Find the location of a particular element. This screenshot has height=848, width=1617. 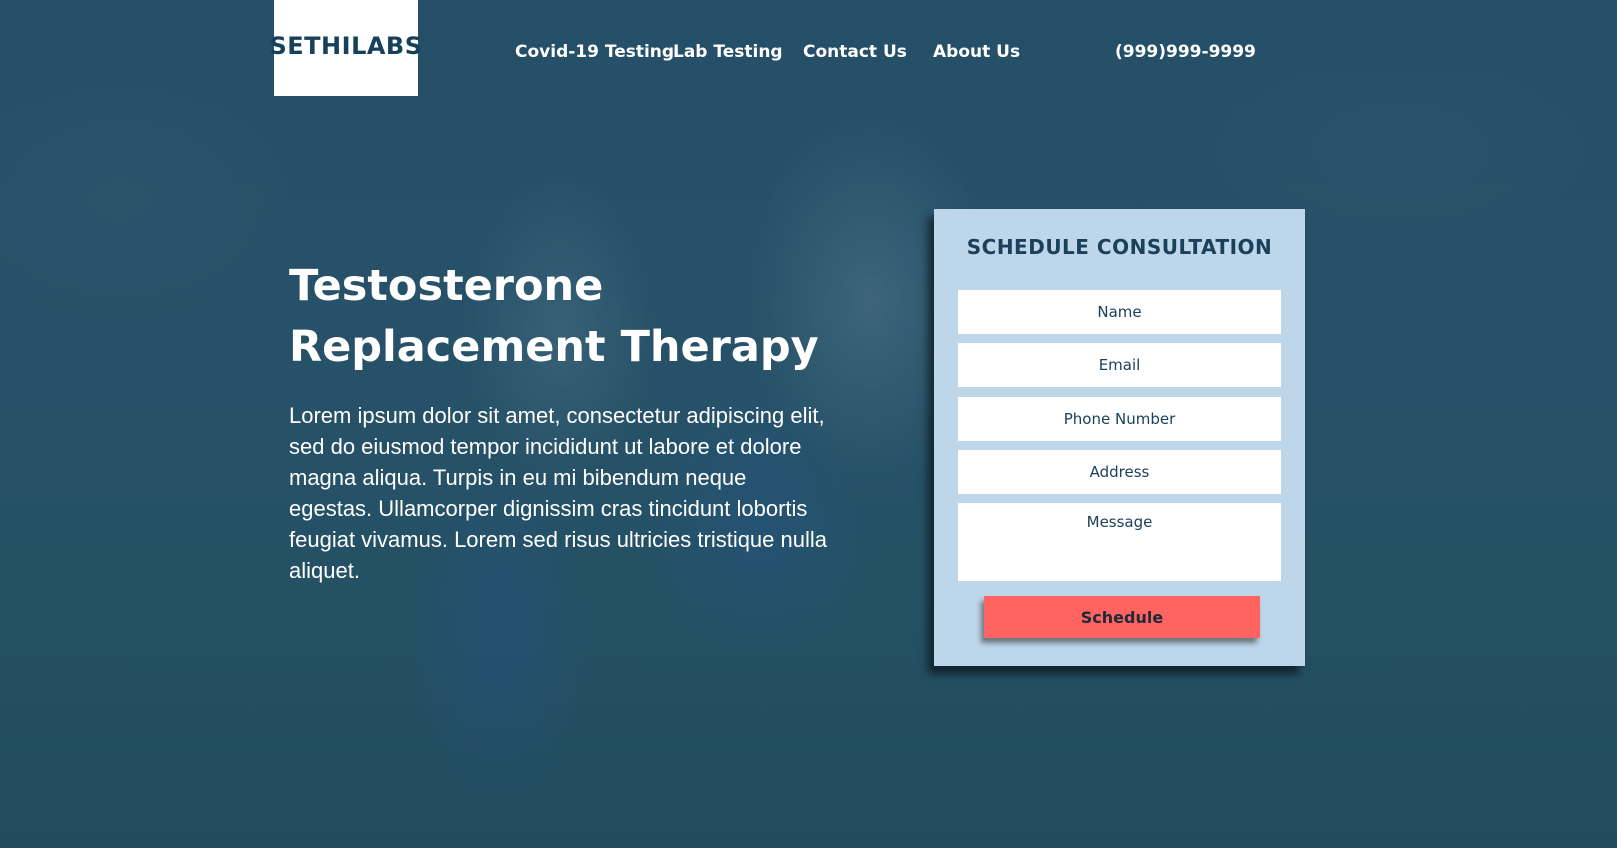

nav-contact-us: Contact Us is located at coordinates (855, 52).